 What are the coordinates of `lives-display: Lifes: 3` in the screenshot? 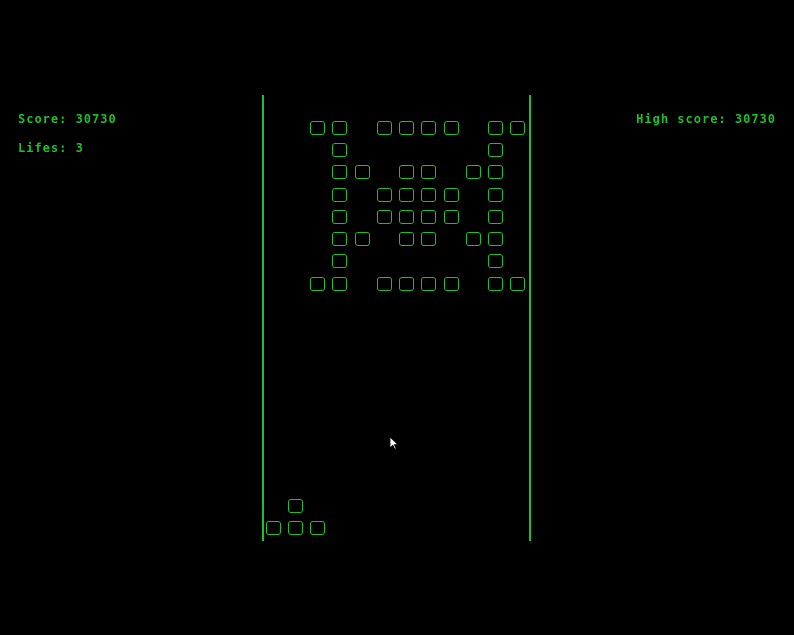 It's located at (51, 148).